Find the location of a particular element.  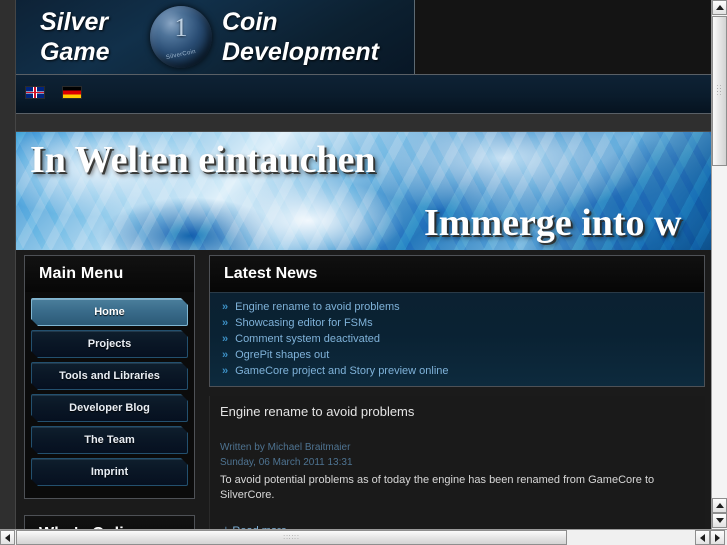

horizontal-scrollbar: ∷∷∷ is located at coordinates (363, 537).